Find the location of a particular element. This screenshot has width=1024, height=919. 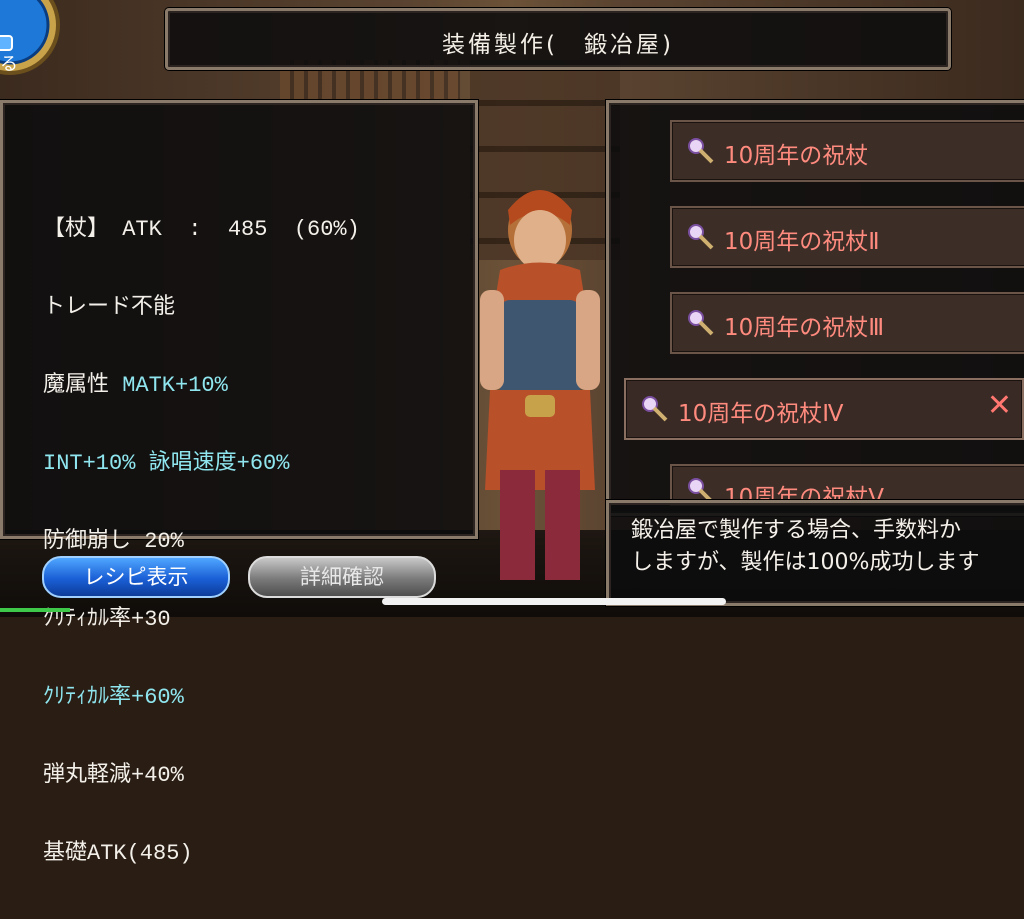

recipe-item: 10周年の祝杖Ⅱ is located at coordinates (847, 237).